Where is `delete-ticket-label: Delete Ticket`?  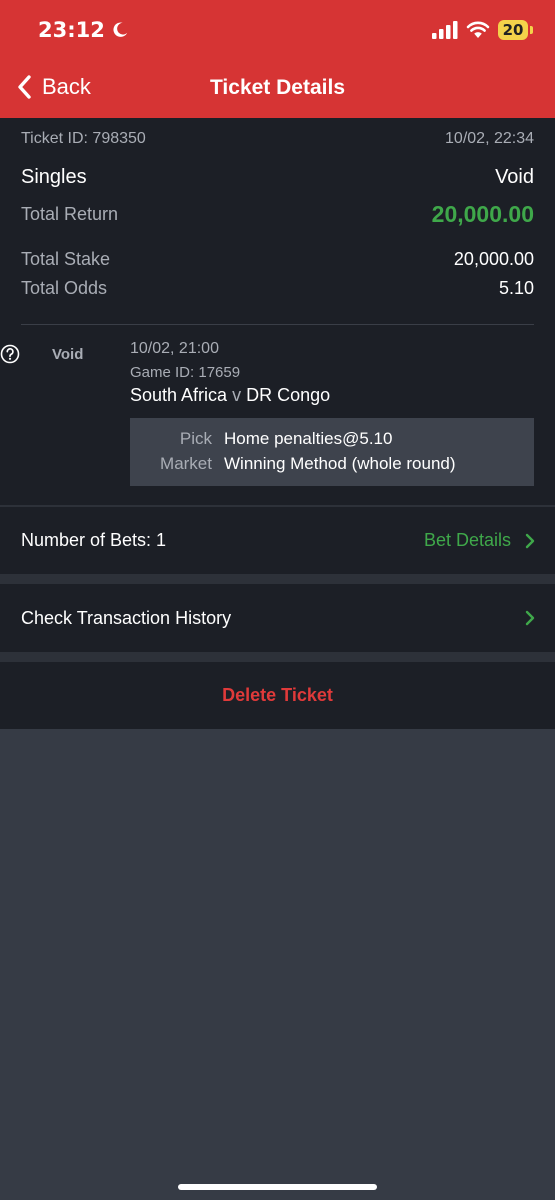
delete-ticket-label: Delete Ticket is located at coordinates (277, 695).